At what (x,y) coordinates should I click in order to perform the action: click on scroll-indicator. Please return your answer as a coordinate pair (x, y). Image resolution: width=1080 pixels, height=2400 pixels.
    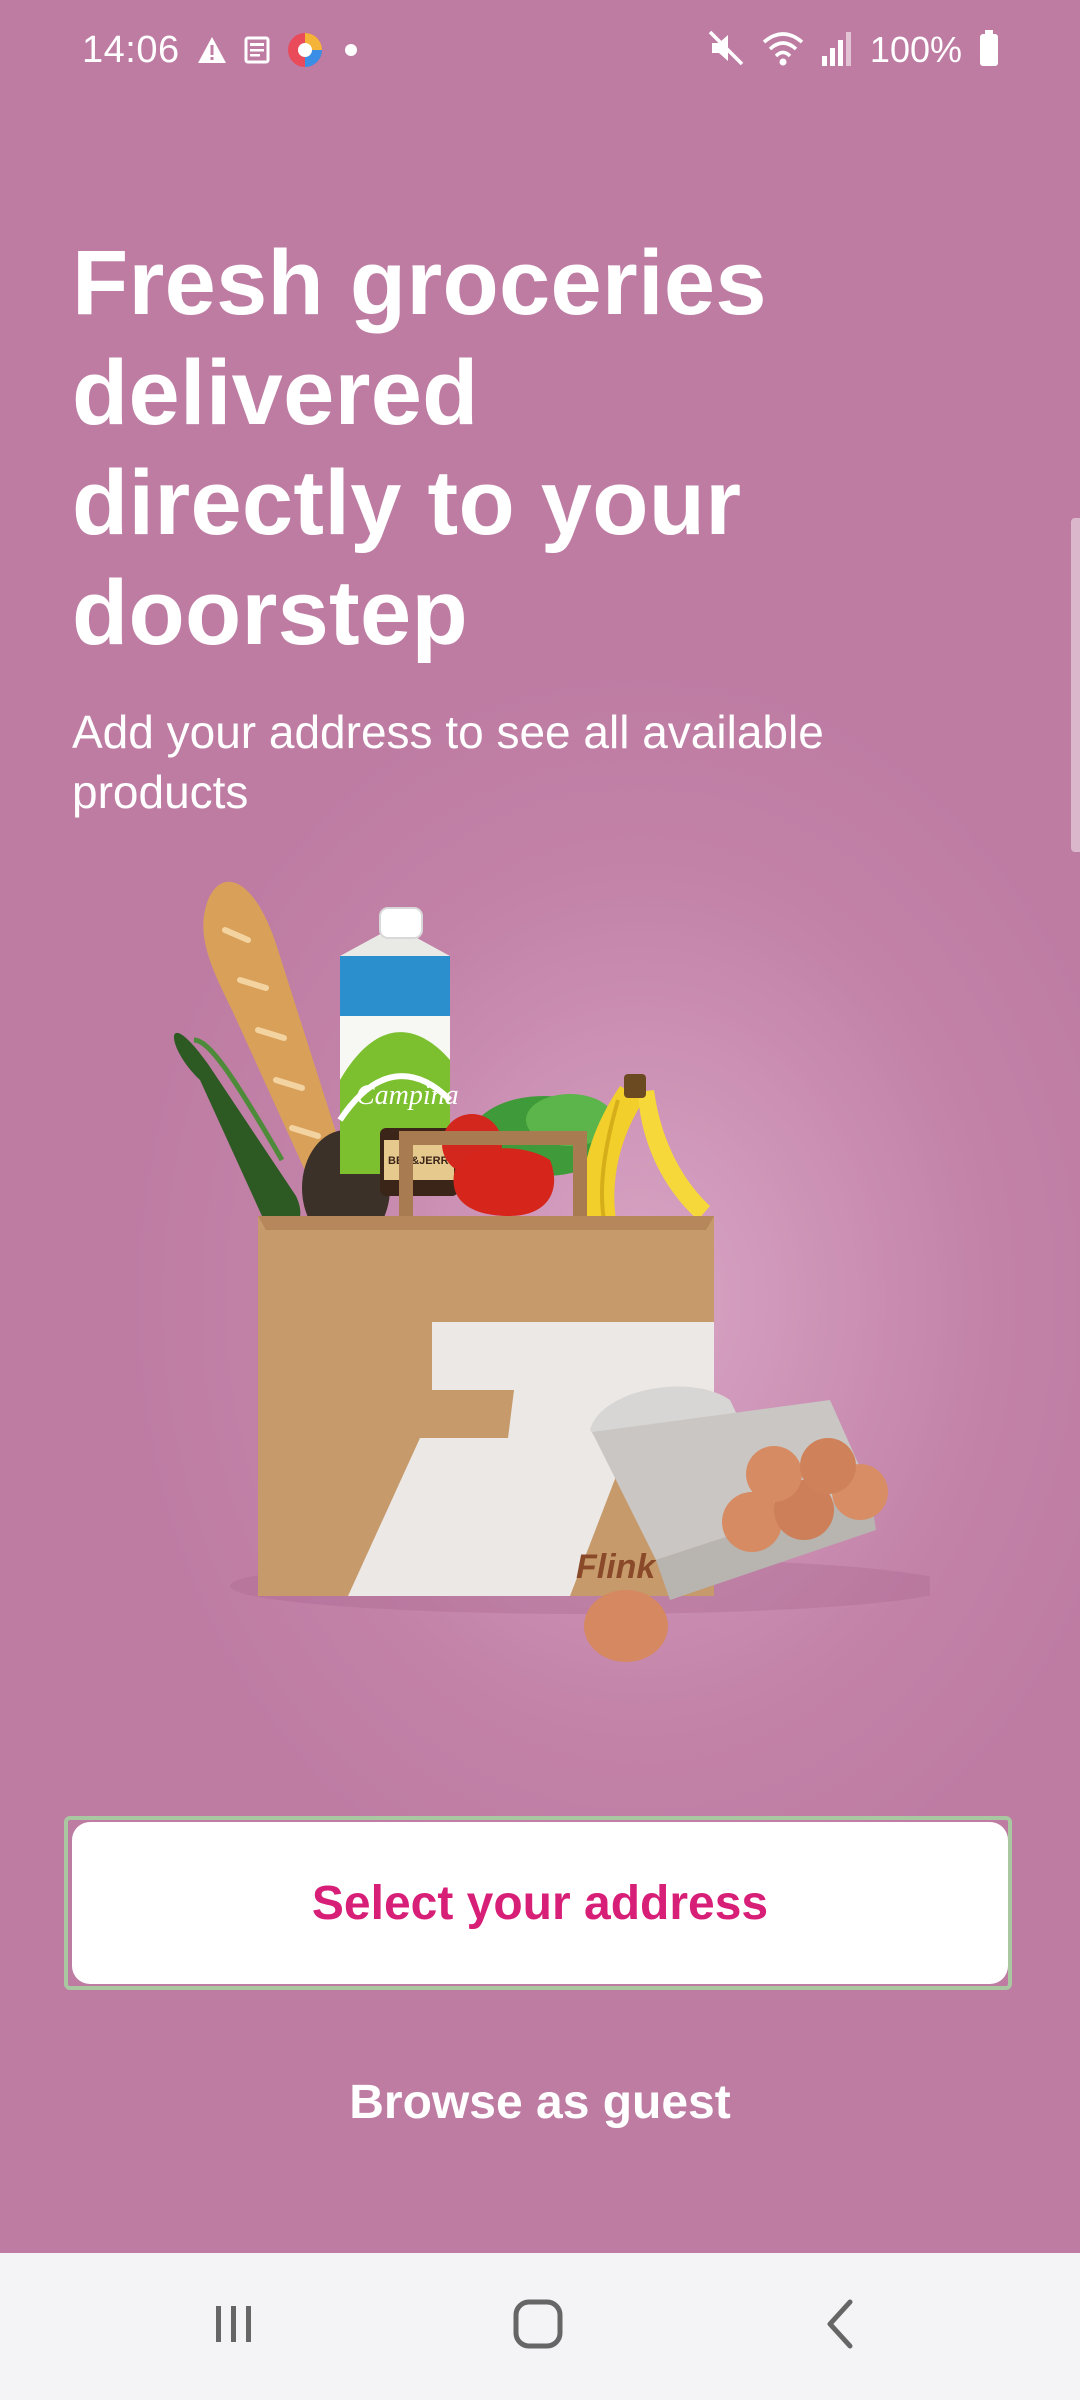
    Looking at the image, I should click on (1075, 685).